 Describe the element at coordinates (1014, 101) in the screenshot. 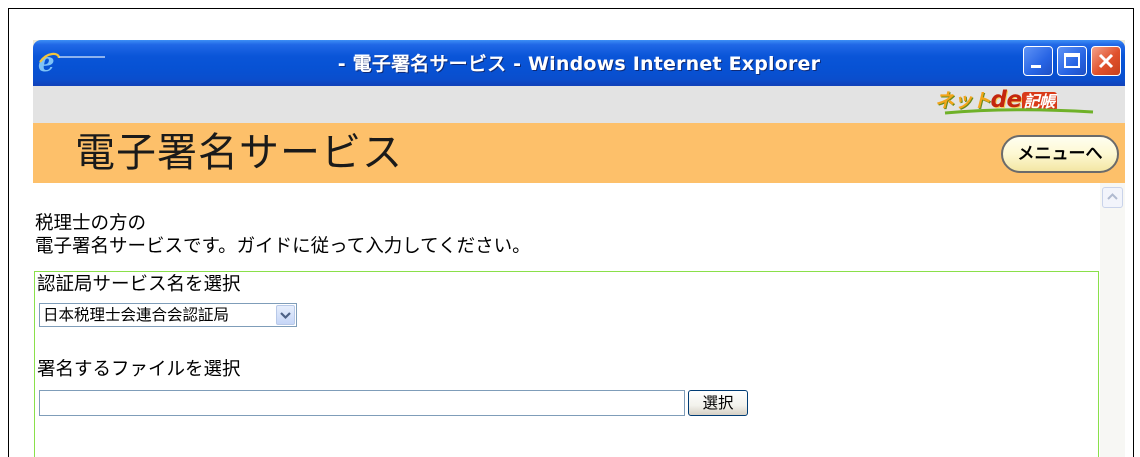

I see `brand-logo: ネットde 記帳` at that location.